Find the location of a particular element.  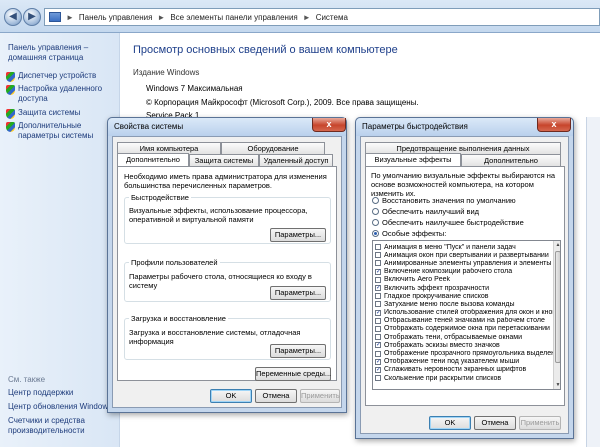

effect-item: Включить Aero Peek is located at coordinates (463, 280).